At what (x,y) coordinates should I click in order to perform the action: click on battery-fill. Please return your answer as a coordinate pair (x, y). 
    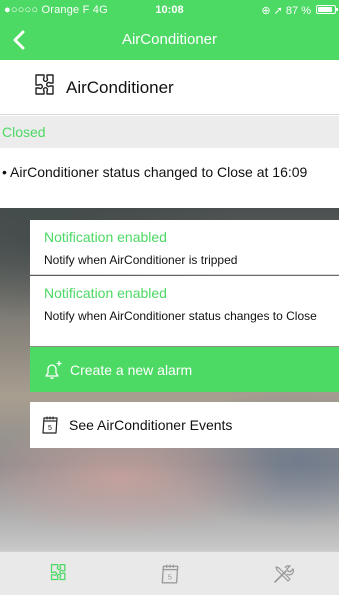
    Looking at the image, I should click on (325, 9).